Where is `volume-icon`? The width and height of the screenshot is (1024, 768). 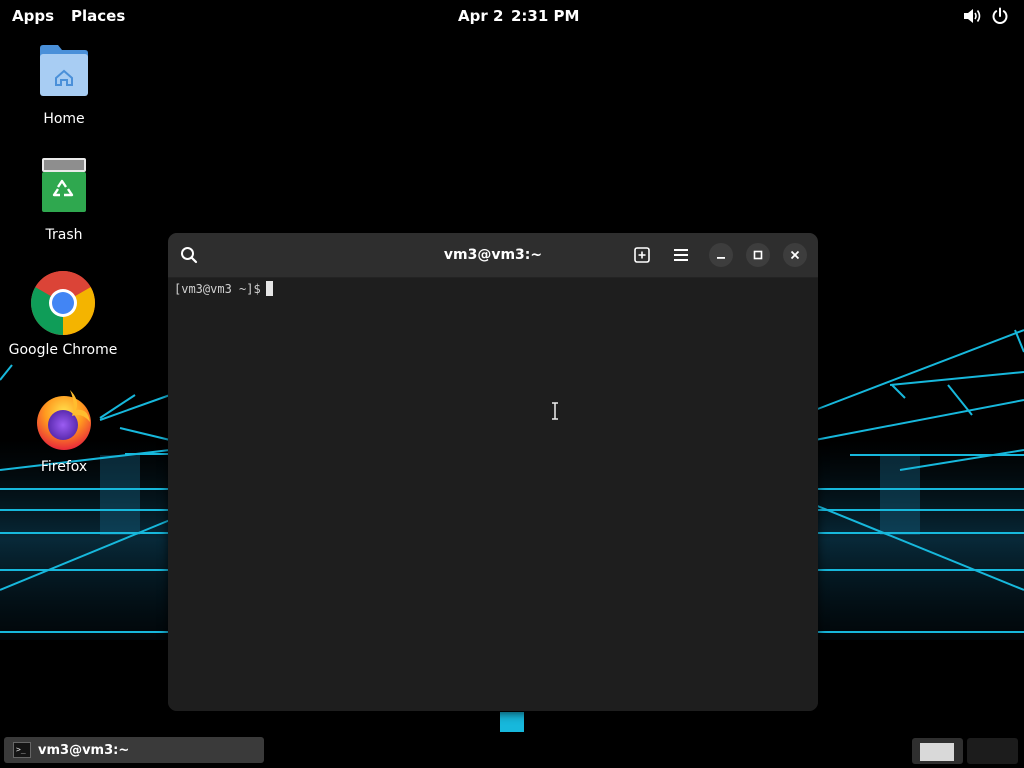 volume-icon is located at coordinates (972, 16).